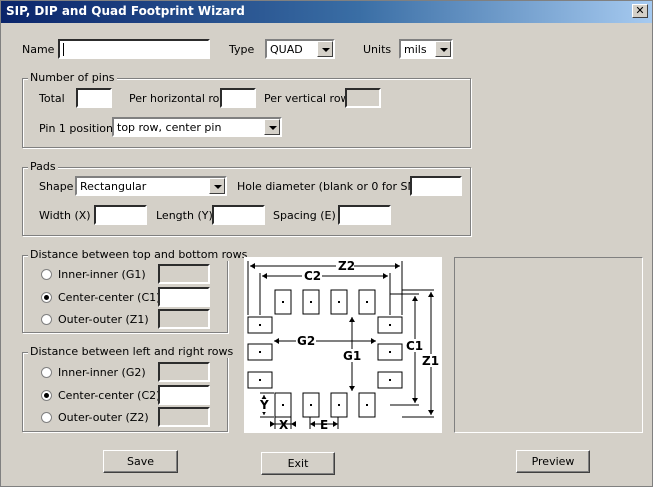 Image resolution: width=653 pixels, height=487 pixels. Describe the element at coordinates (46, 395) in the screenshot. I see `radio-c2` at that location.